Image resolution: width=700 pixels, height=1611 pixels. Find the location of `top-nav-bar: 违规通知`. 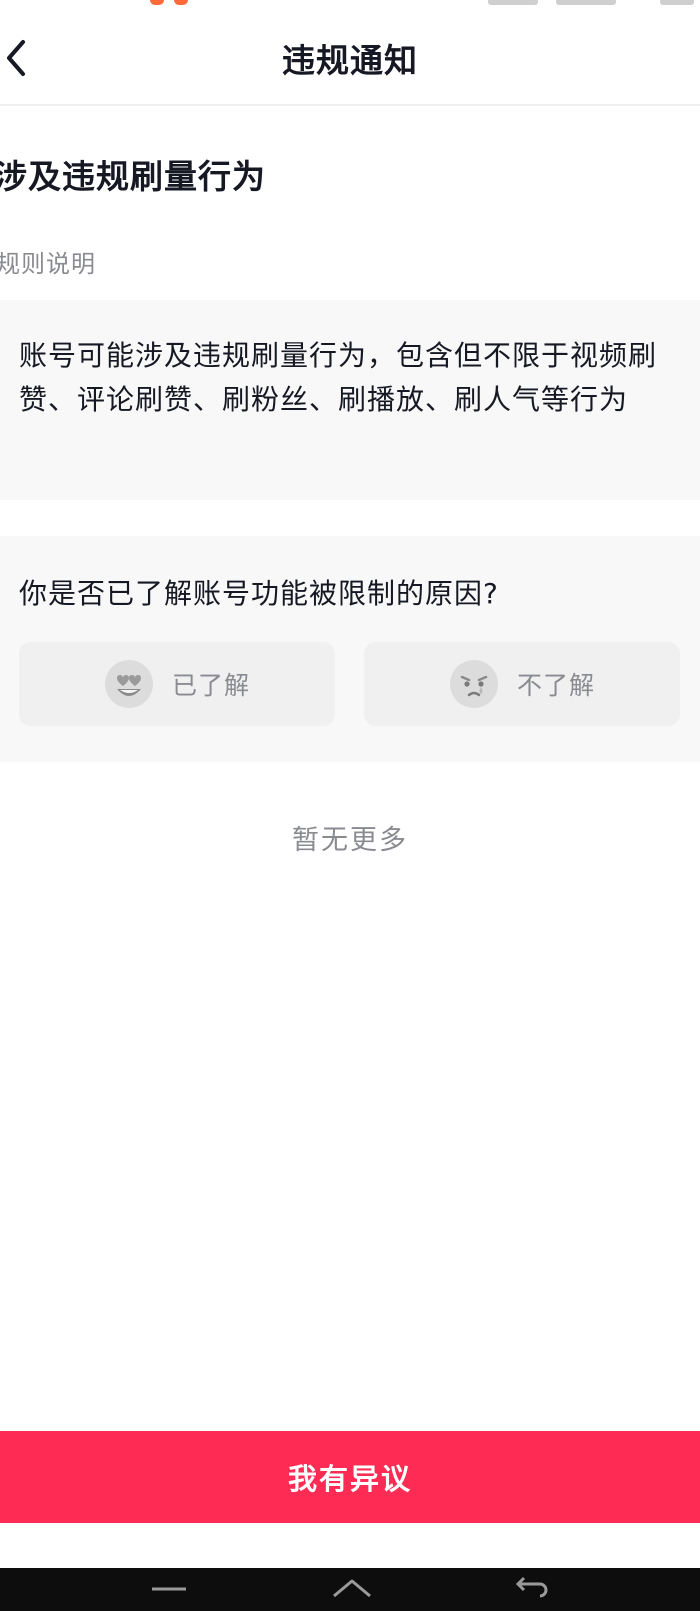

top-nav-bar: 违规通知 is located at coordinates (350, 58).